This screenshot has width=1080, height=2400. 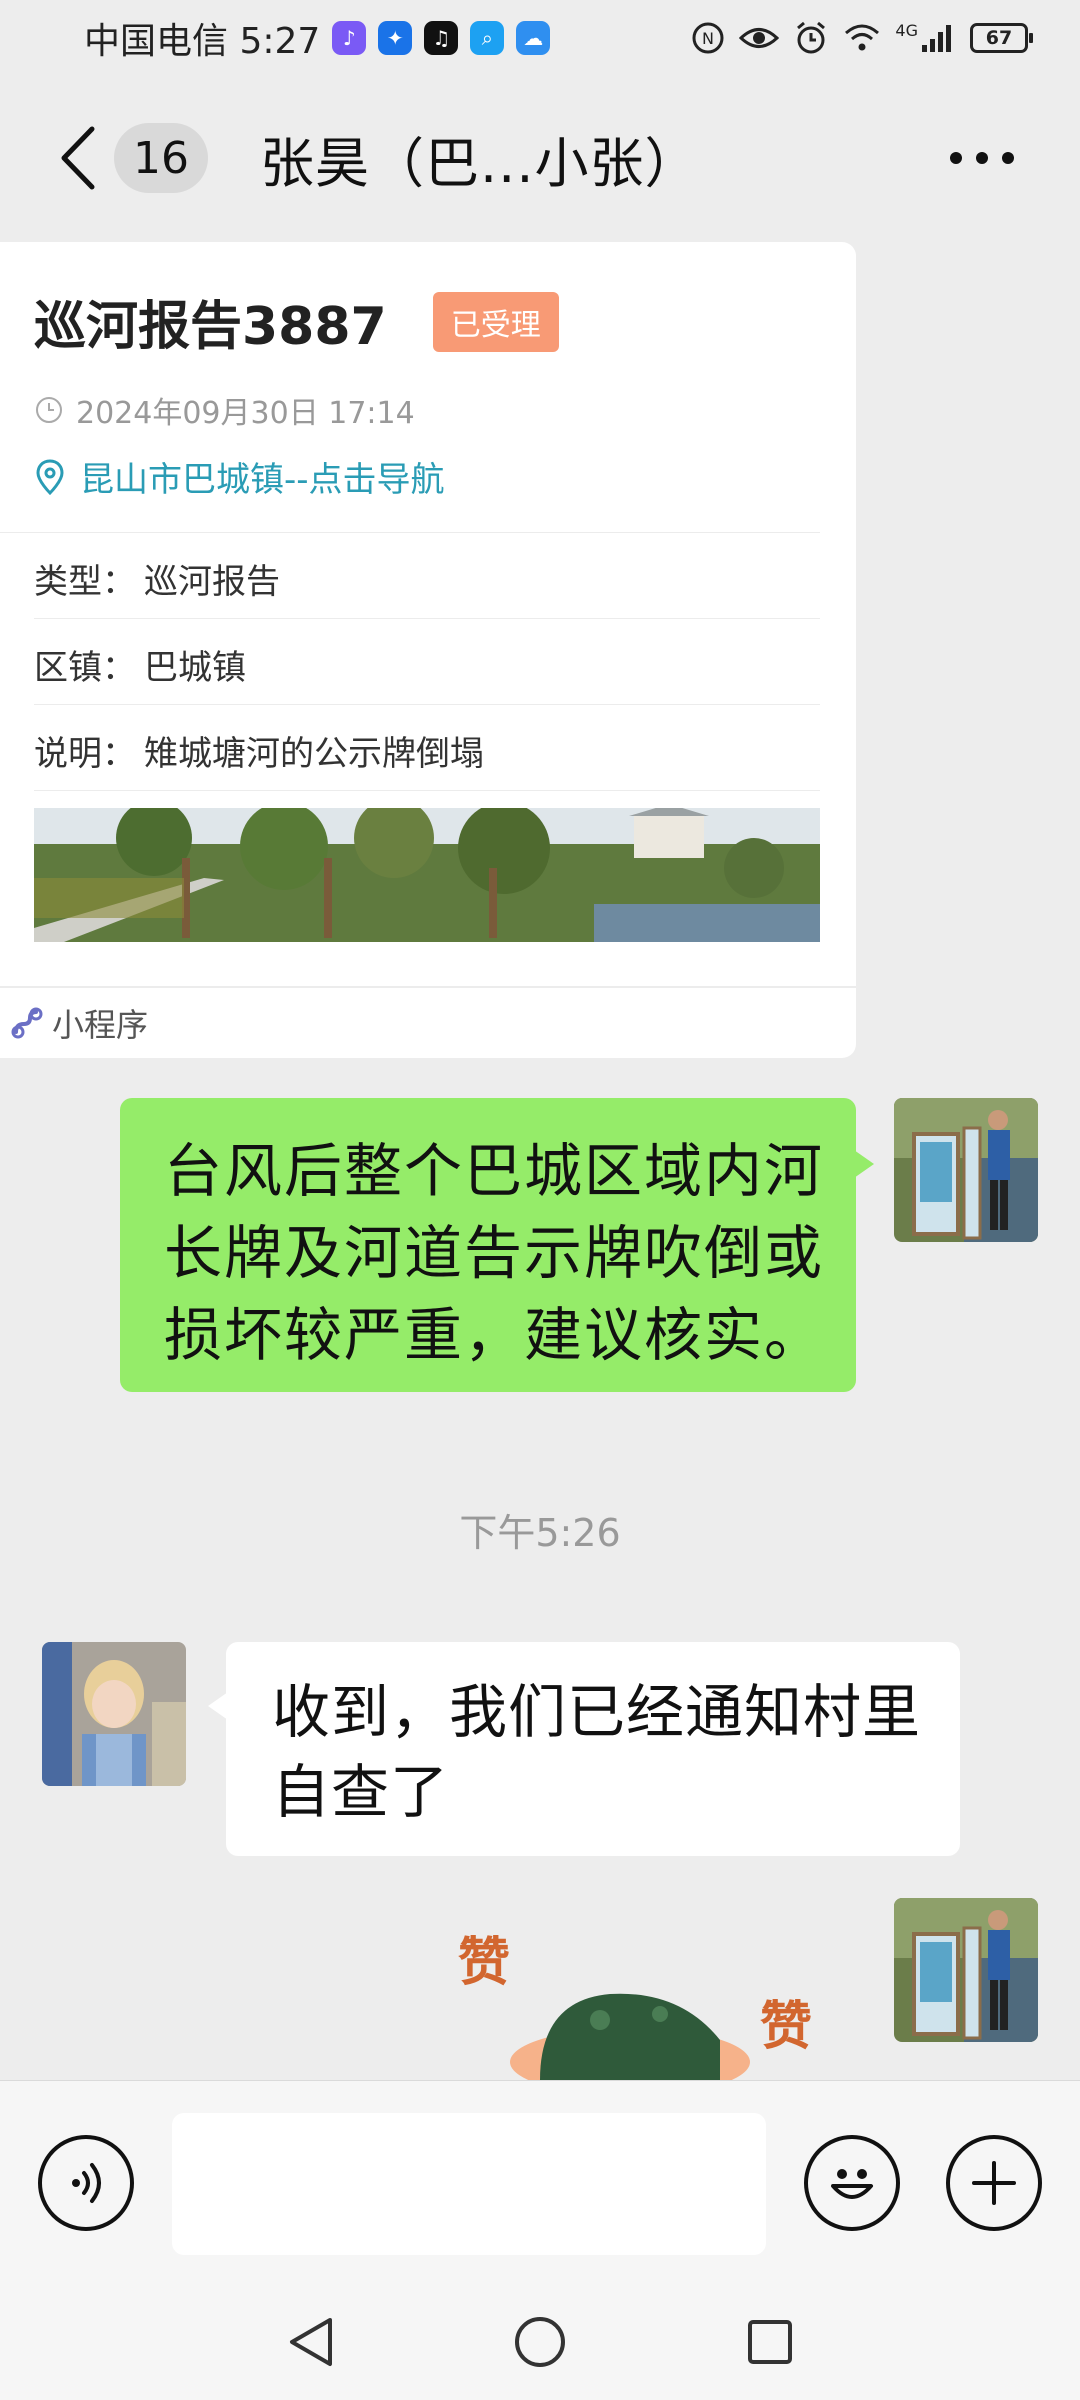 I want to click on info-row-description: 说明： 雉城塘河的公示牌倒塌, so click(x=259, y=750).